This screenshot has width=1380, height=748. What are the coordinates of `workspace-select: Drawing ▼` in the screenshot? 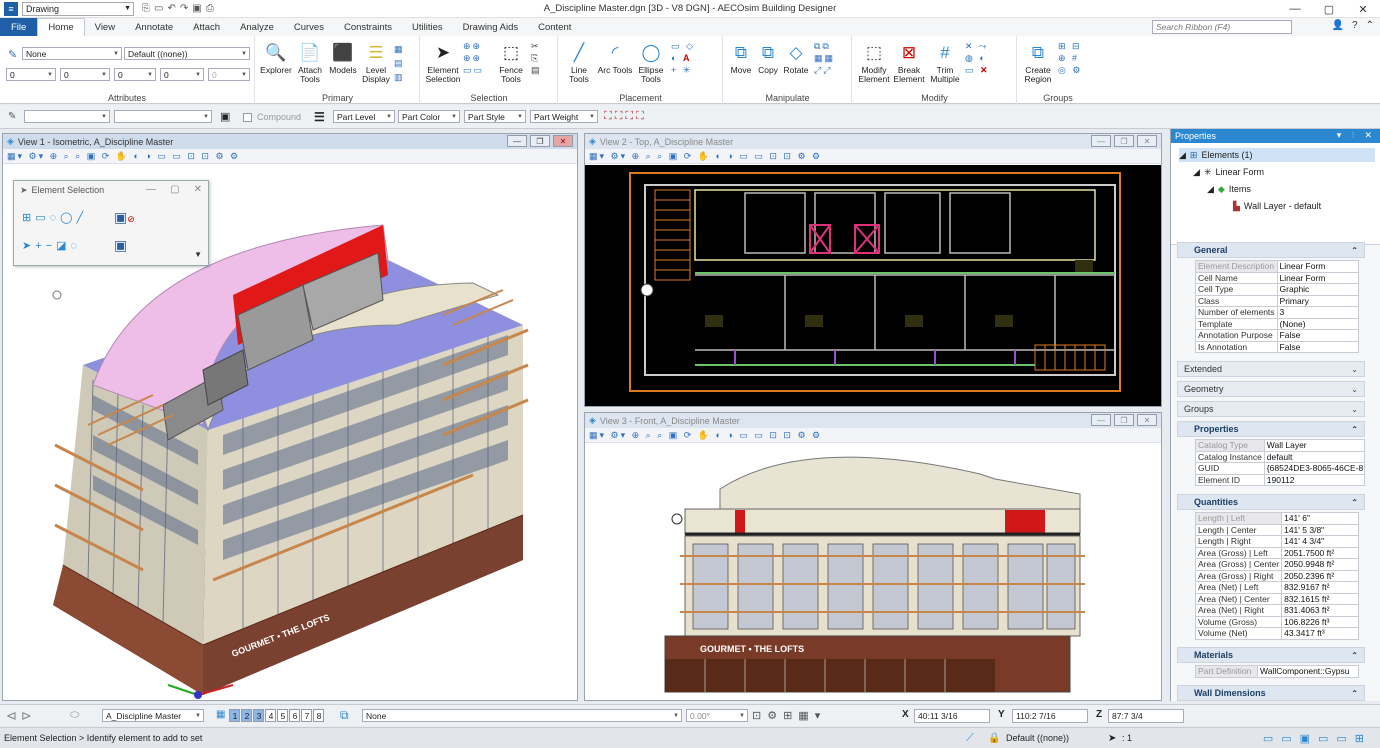 It's located at (78, 8).